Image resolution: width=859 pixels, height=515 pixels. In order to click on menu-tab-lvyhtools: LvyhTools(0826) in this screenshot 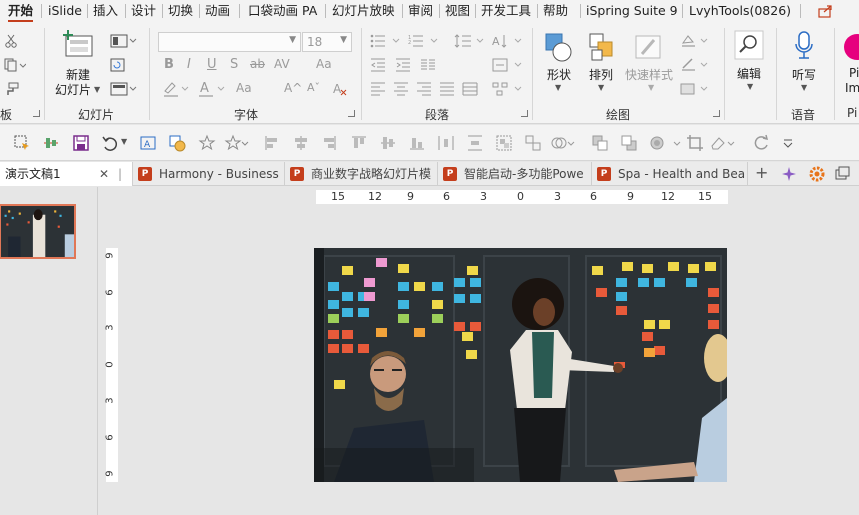, I will do `click(740, 11)`.